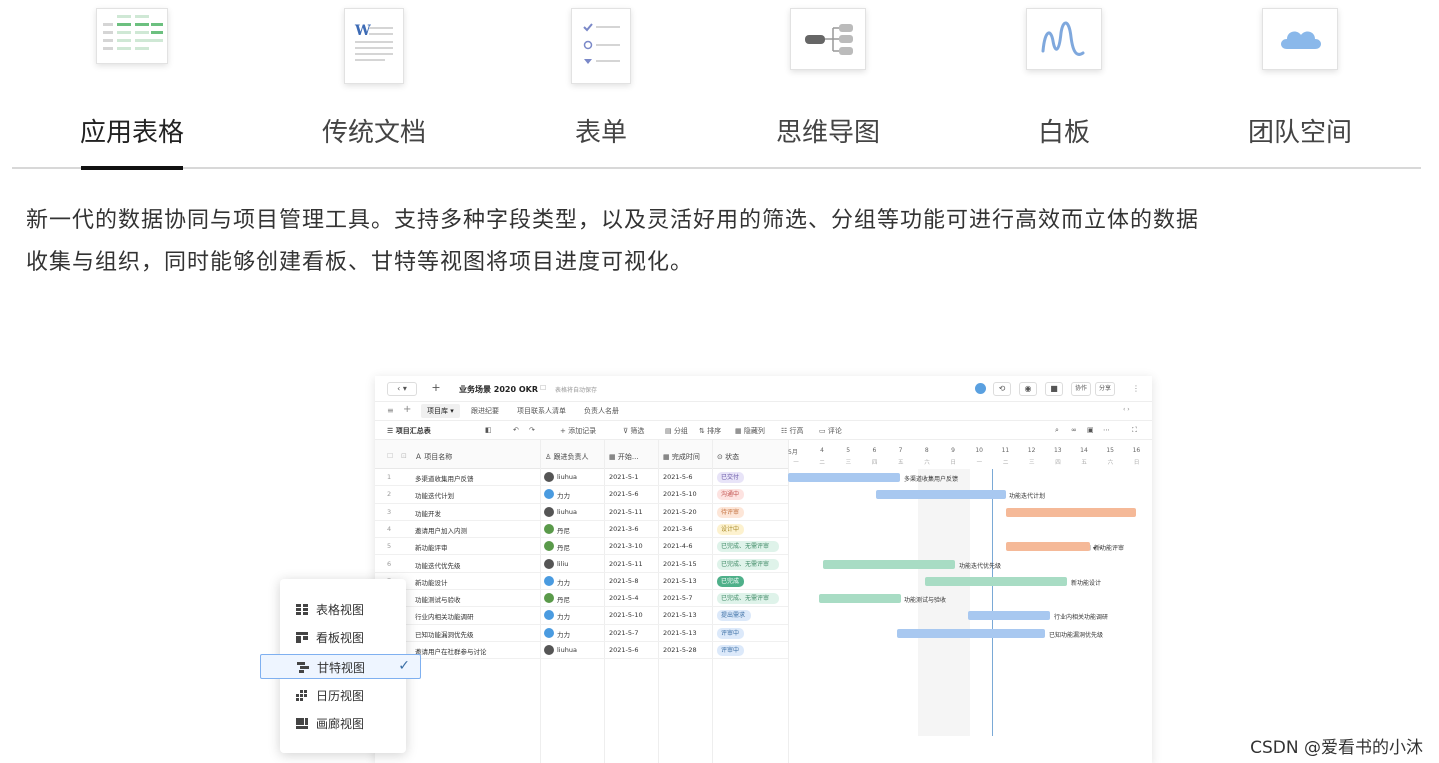 This screenshot has height=763, width=1439. Describe the element at coordinates (676, 431) in the screenshot. I see `group-button: ▤ 分组` at that location.